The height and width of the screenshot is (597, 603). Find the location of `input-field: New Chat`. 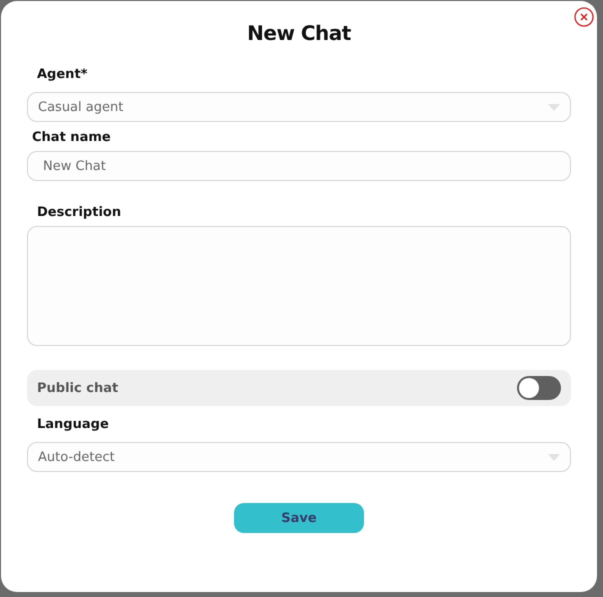

input-field: New Chat is located at coordinates (299, 166).